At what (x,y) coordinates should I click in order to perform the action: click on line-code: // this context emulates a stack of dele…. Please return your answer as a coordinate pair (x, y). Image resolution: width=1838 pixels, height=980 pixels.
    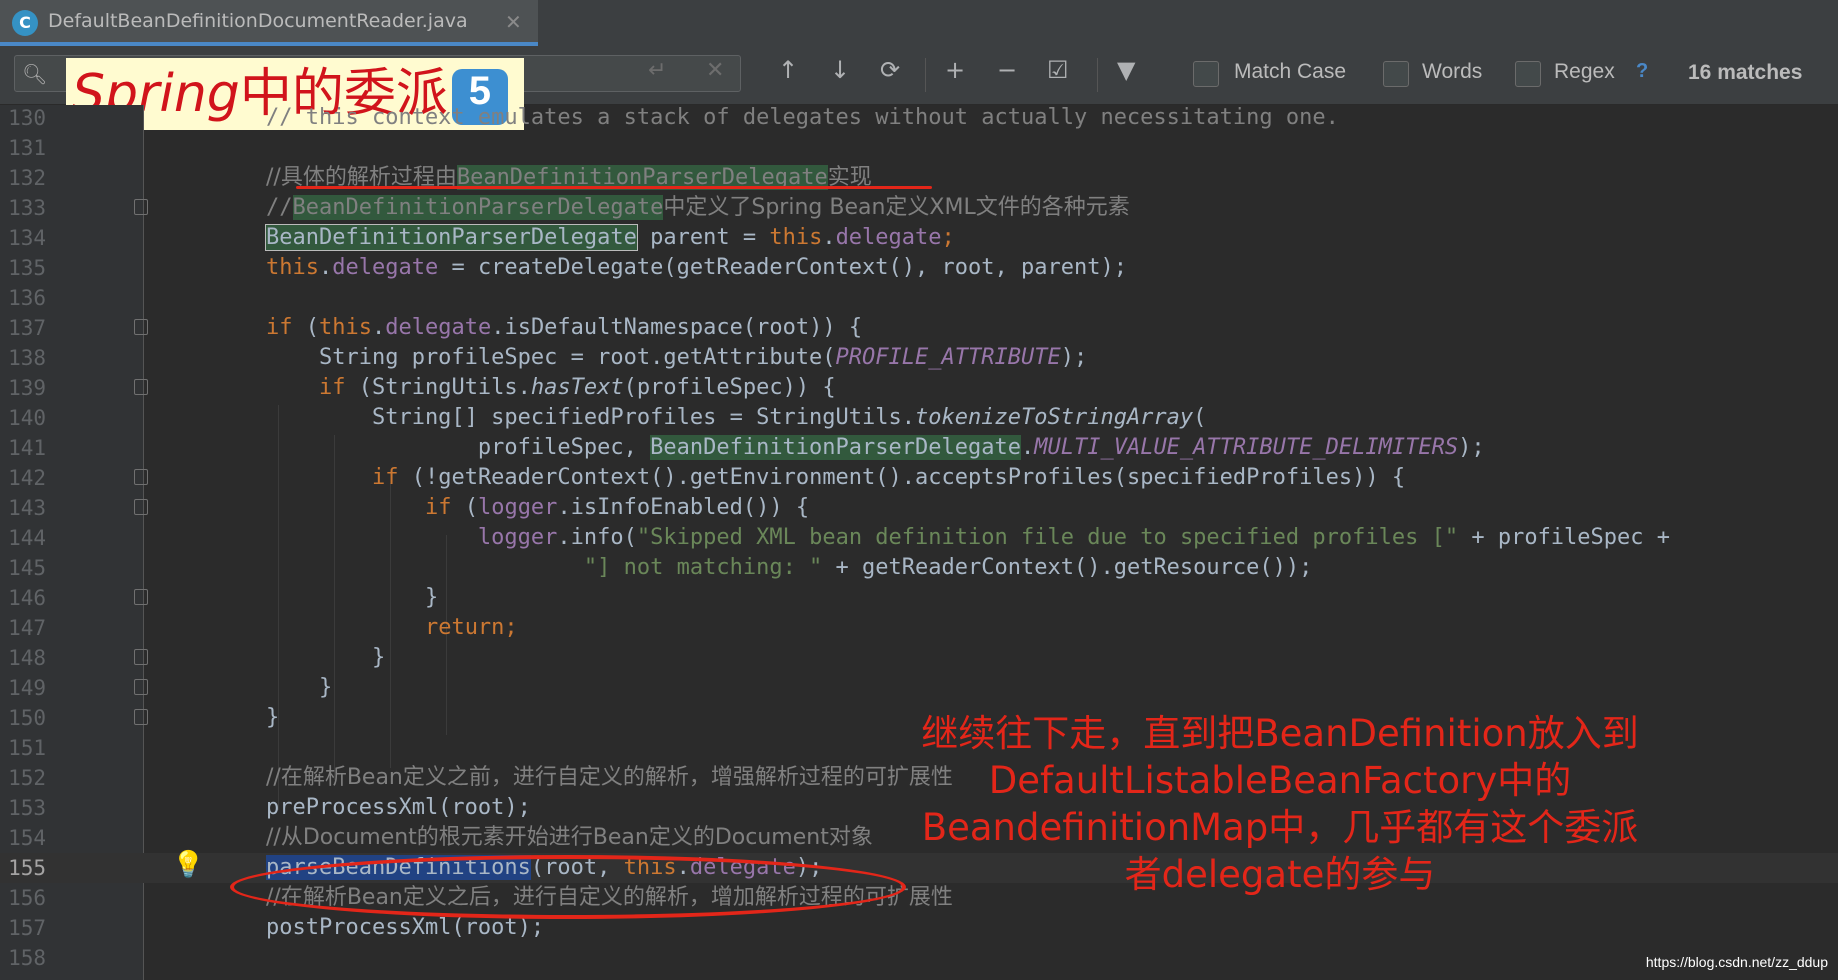
    Looking at the image, I should click on (802, 117).